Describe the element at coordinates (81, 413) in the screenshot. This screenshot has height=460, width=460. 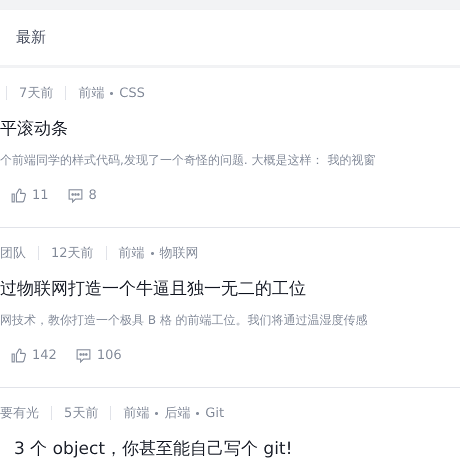
I see `post-time: 5天前` at that location.